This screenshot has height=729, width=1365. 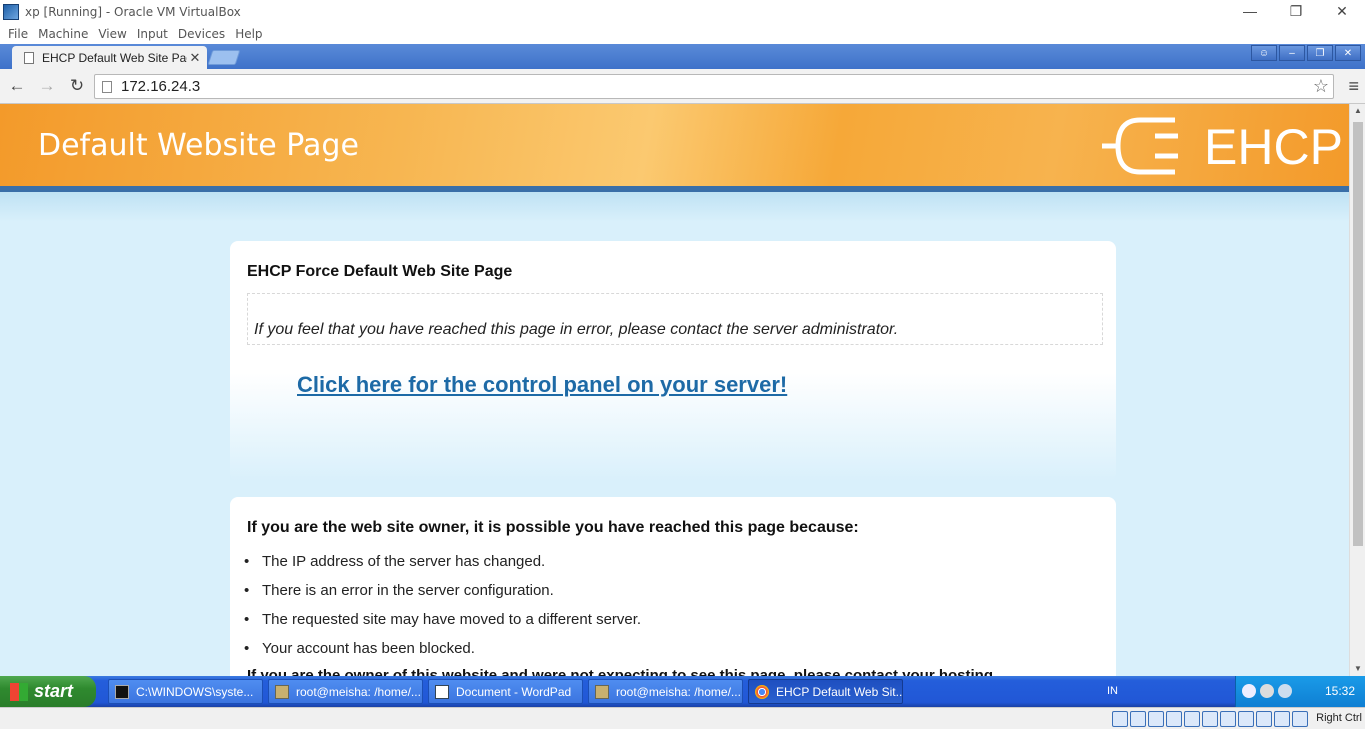 What do you see at coordinates (77, 86) in the screenshot?
I see `reload-button: ↻` at bounding box center [77, 86].